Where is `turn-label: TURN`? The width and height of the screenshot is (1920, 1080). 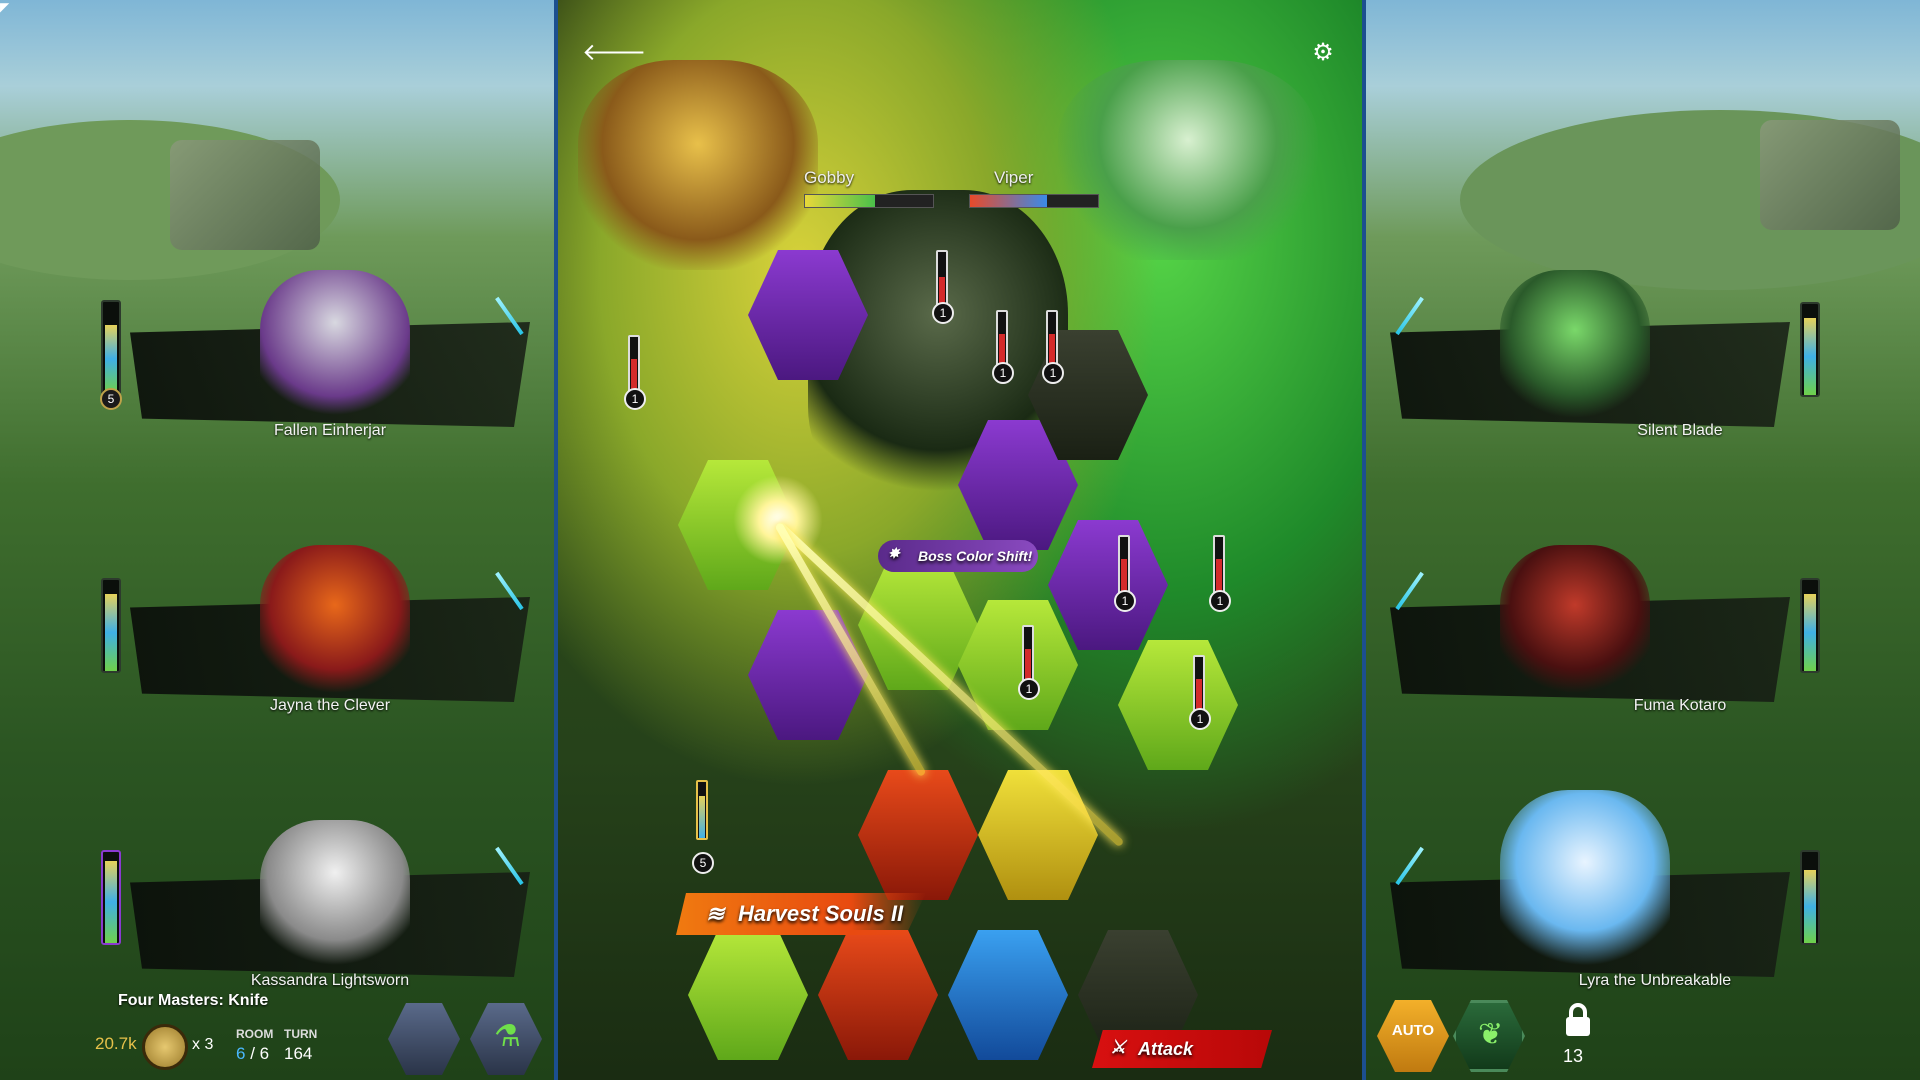
turn-label: TURN is located at coordinates (301, 1034).